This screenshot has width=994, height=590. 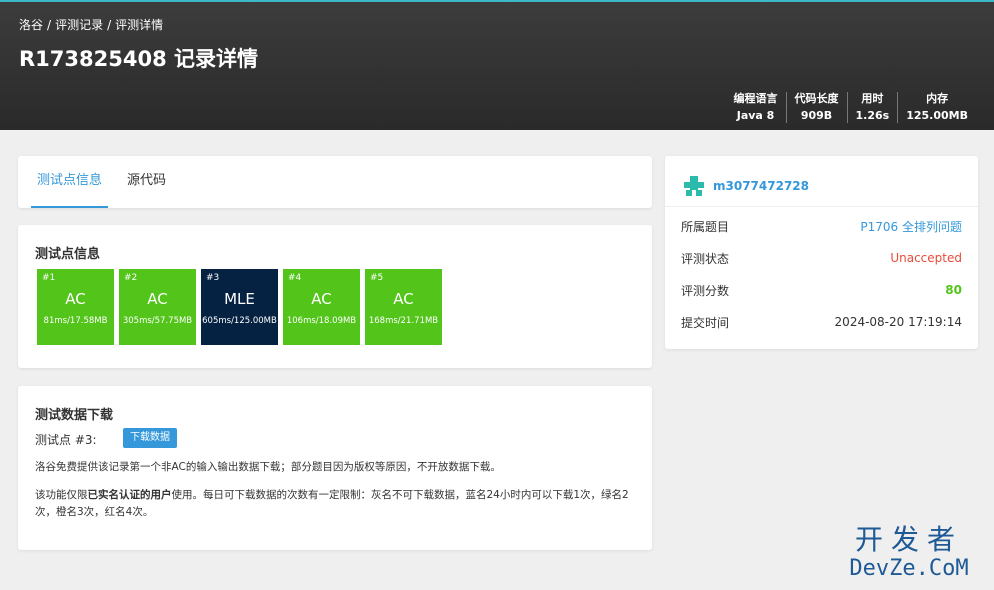 I want to click on user-avatar-icon, so click(x=694, y=186).